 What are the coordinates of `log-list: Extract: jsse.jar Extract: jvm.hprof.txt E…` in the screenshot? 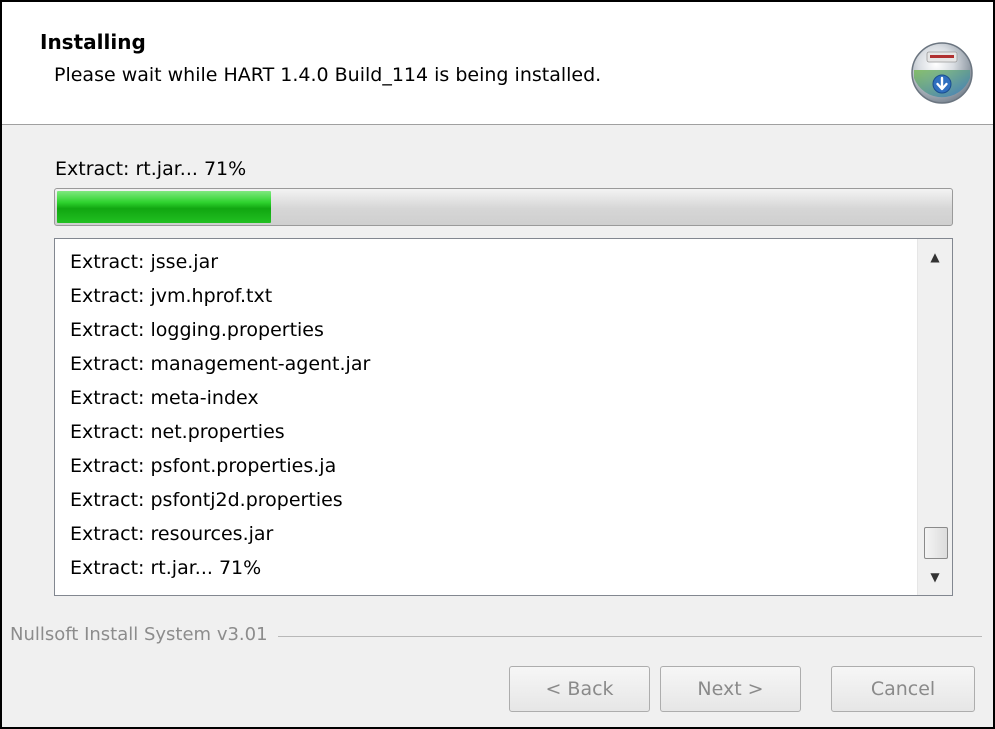 It's located at (220, 415).